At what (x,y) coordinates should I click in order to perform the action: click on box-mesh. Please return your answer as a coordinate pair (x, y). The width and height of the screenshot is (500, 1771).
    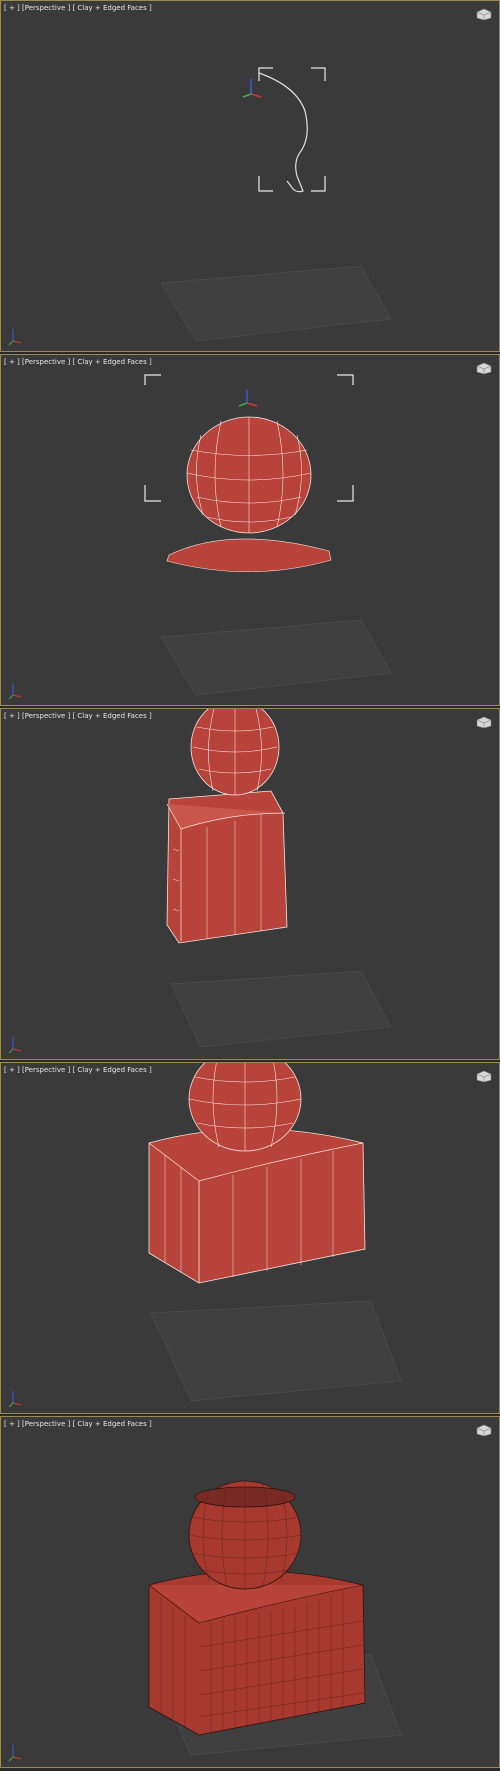
    Looking at the image, I should click on (257, 1206).